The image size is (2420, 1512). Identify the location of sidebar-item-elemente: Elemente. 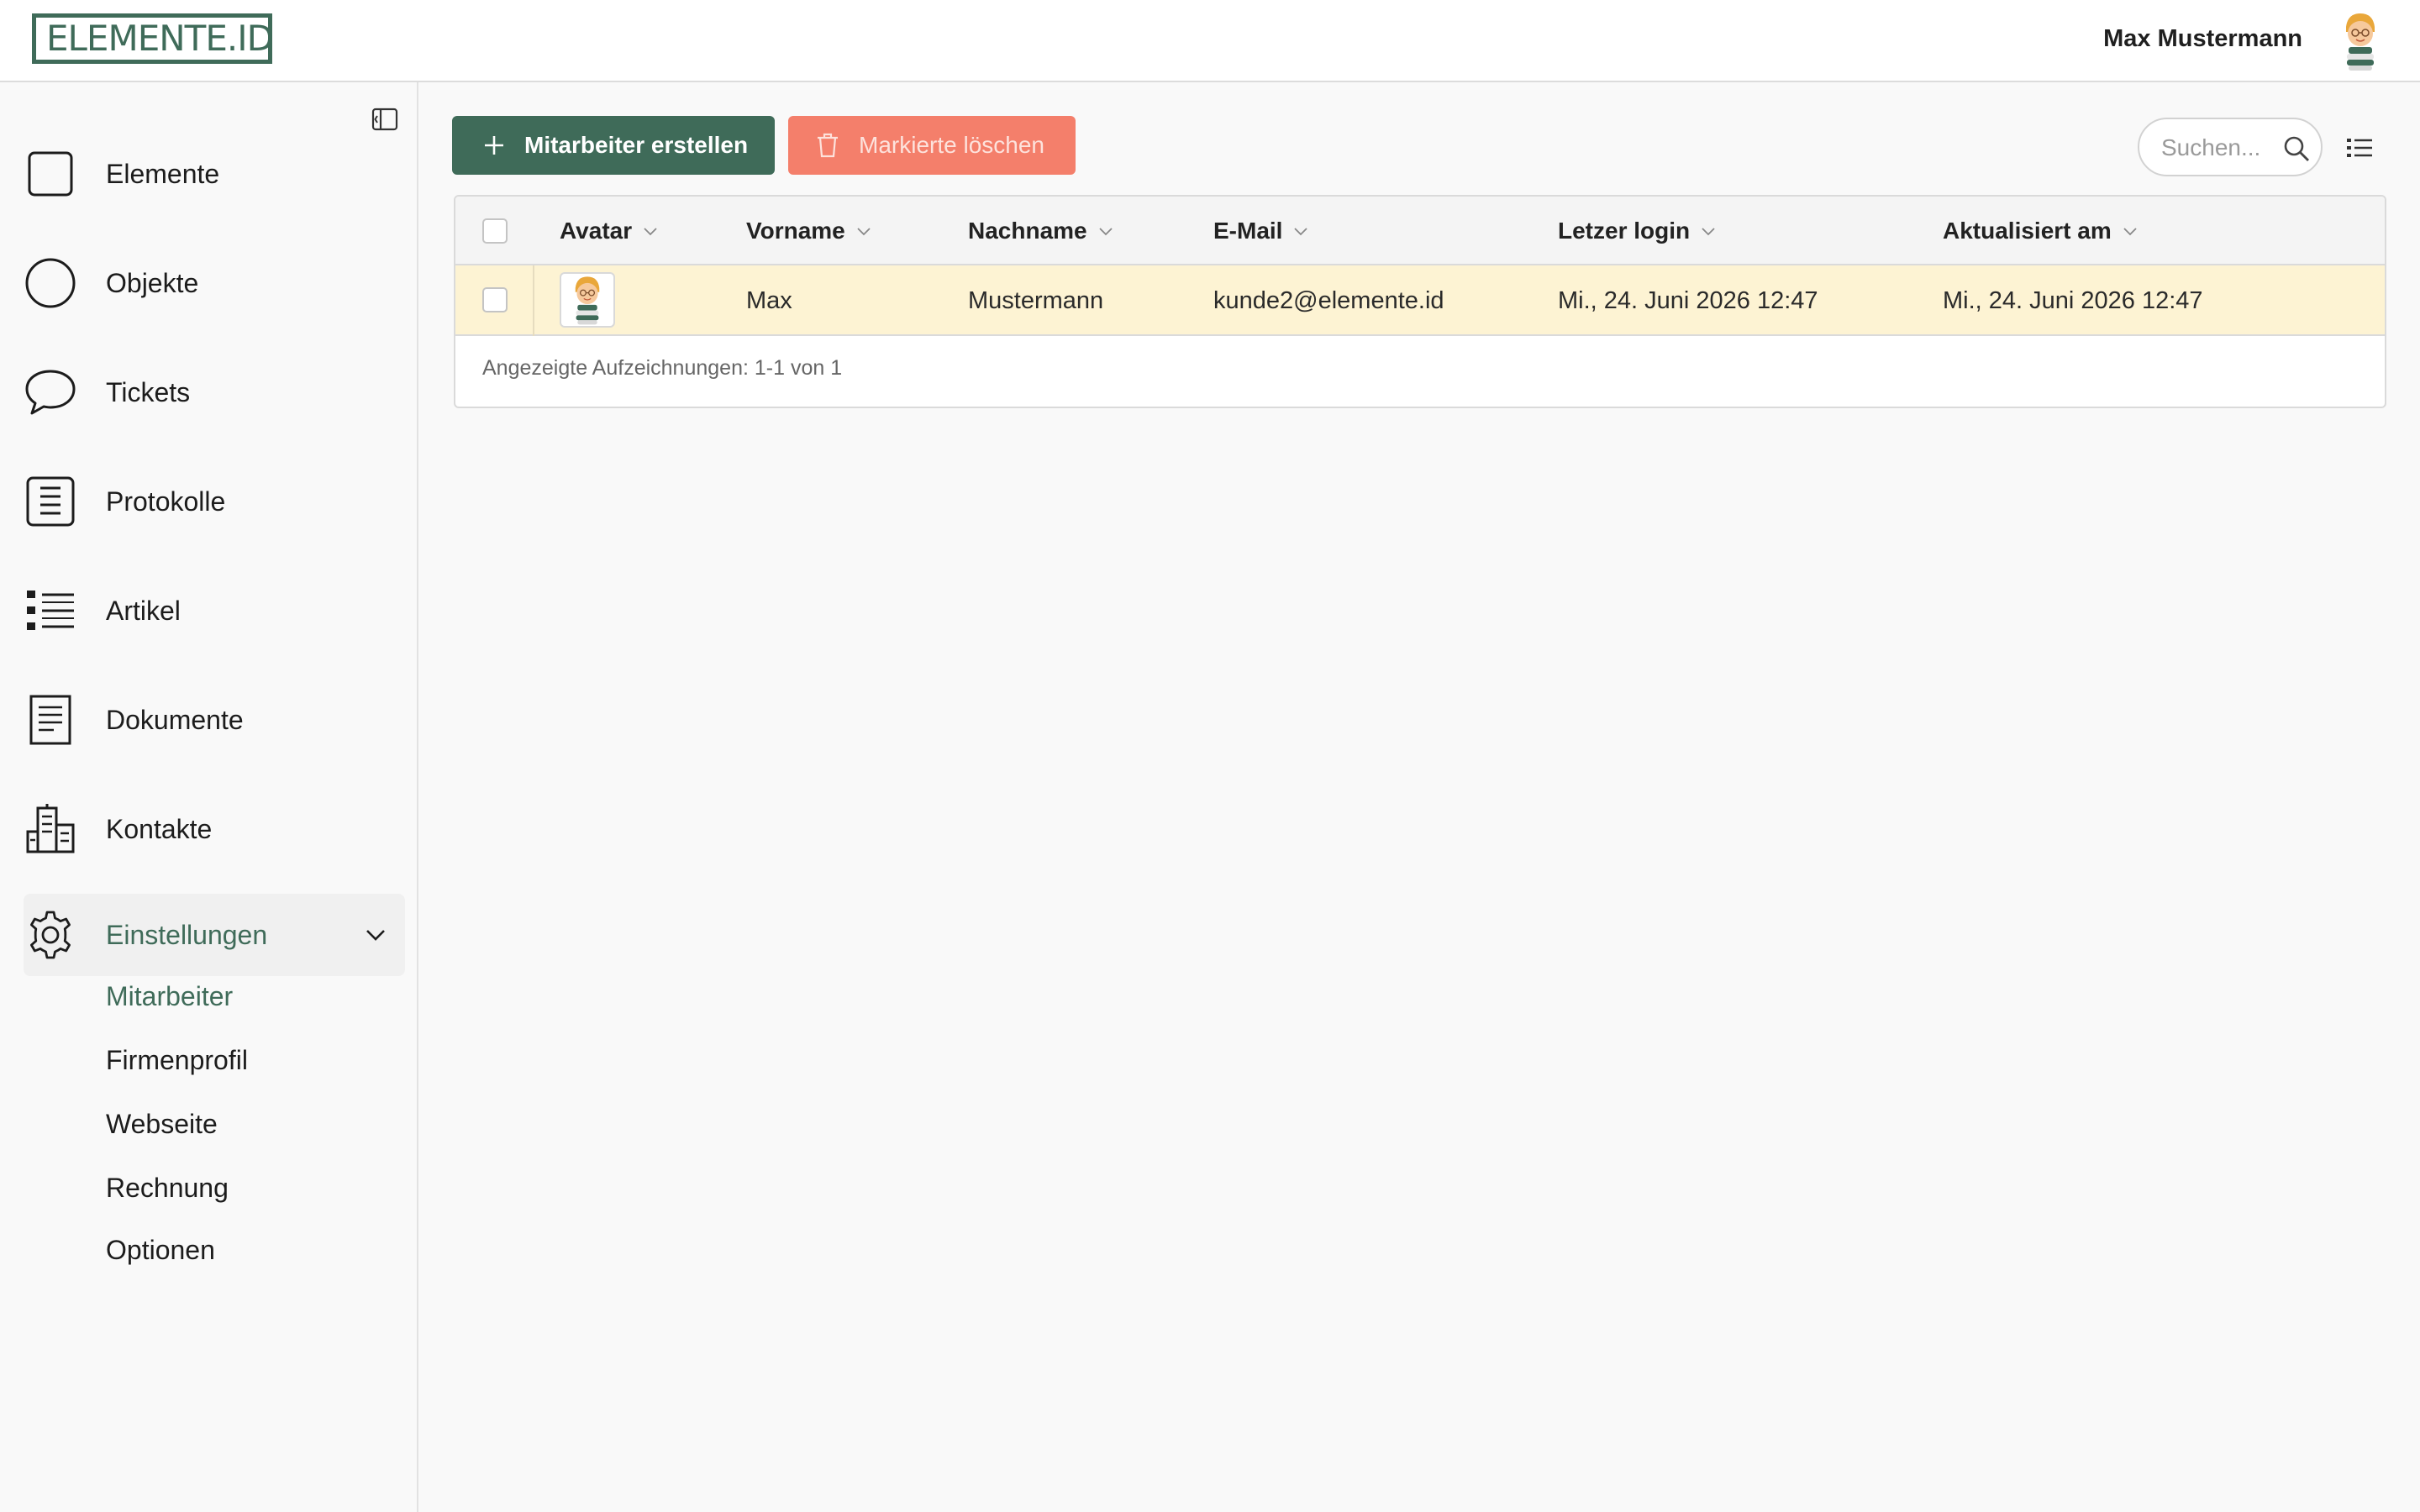
(214, 174).